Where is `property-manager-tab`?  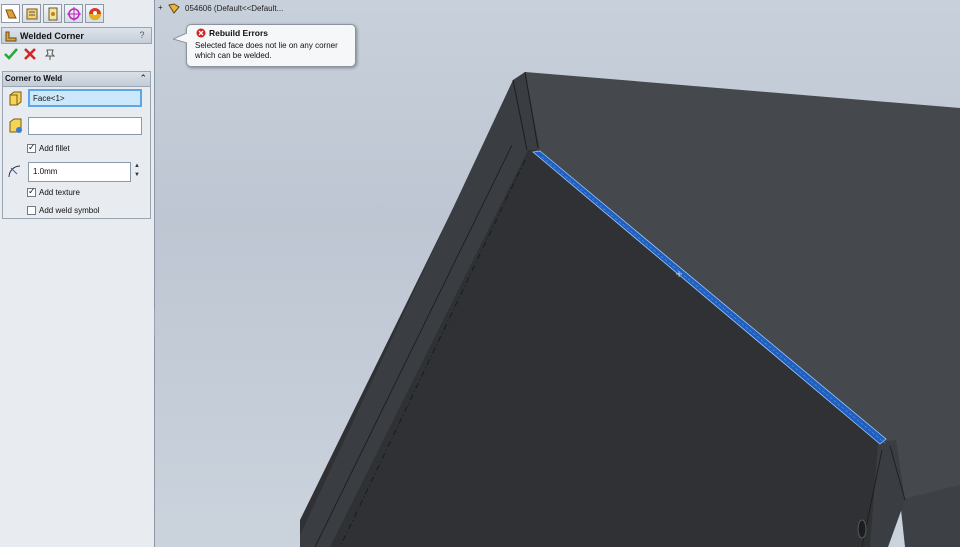
property-manager-tab is located at coordinates (31, 13).